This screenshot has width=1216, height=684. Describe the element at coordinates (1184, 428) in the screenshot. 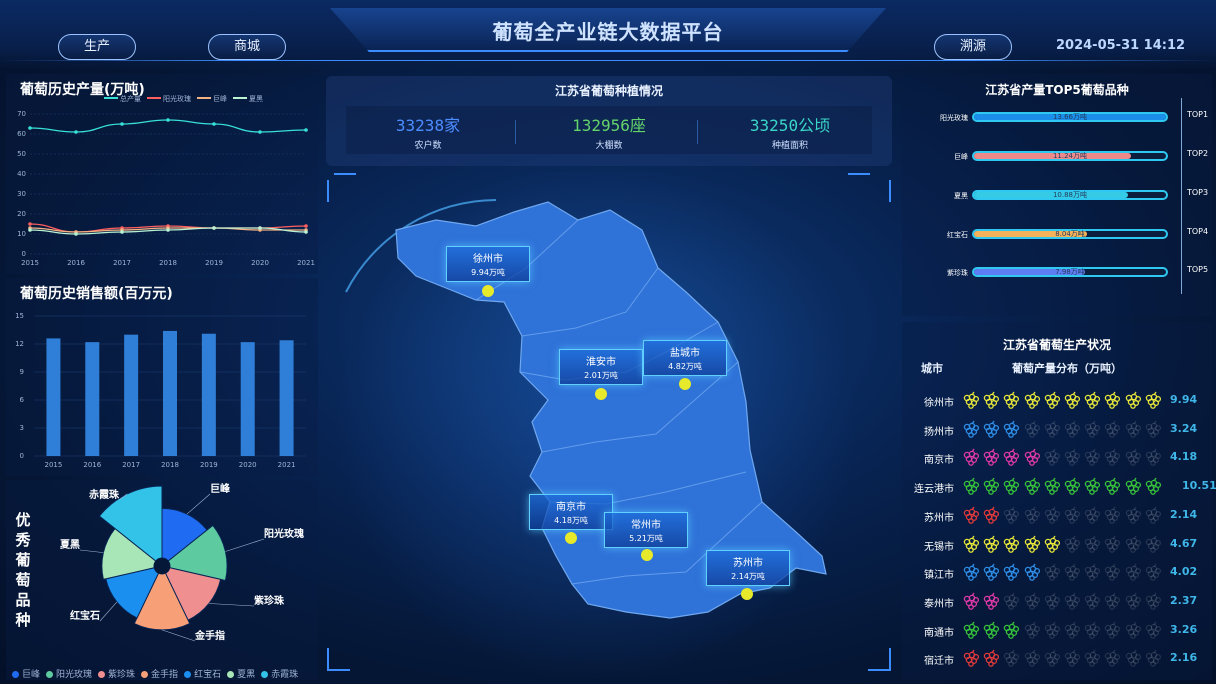

I see `production-value: 3.24` at that location.